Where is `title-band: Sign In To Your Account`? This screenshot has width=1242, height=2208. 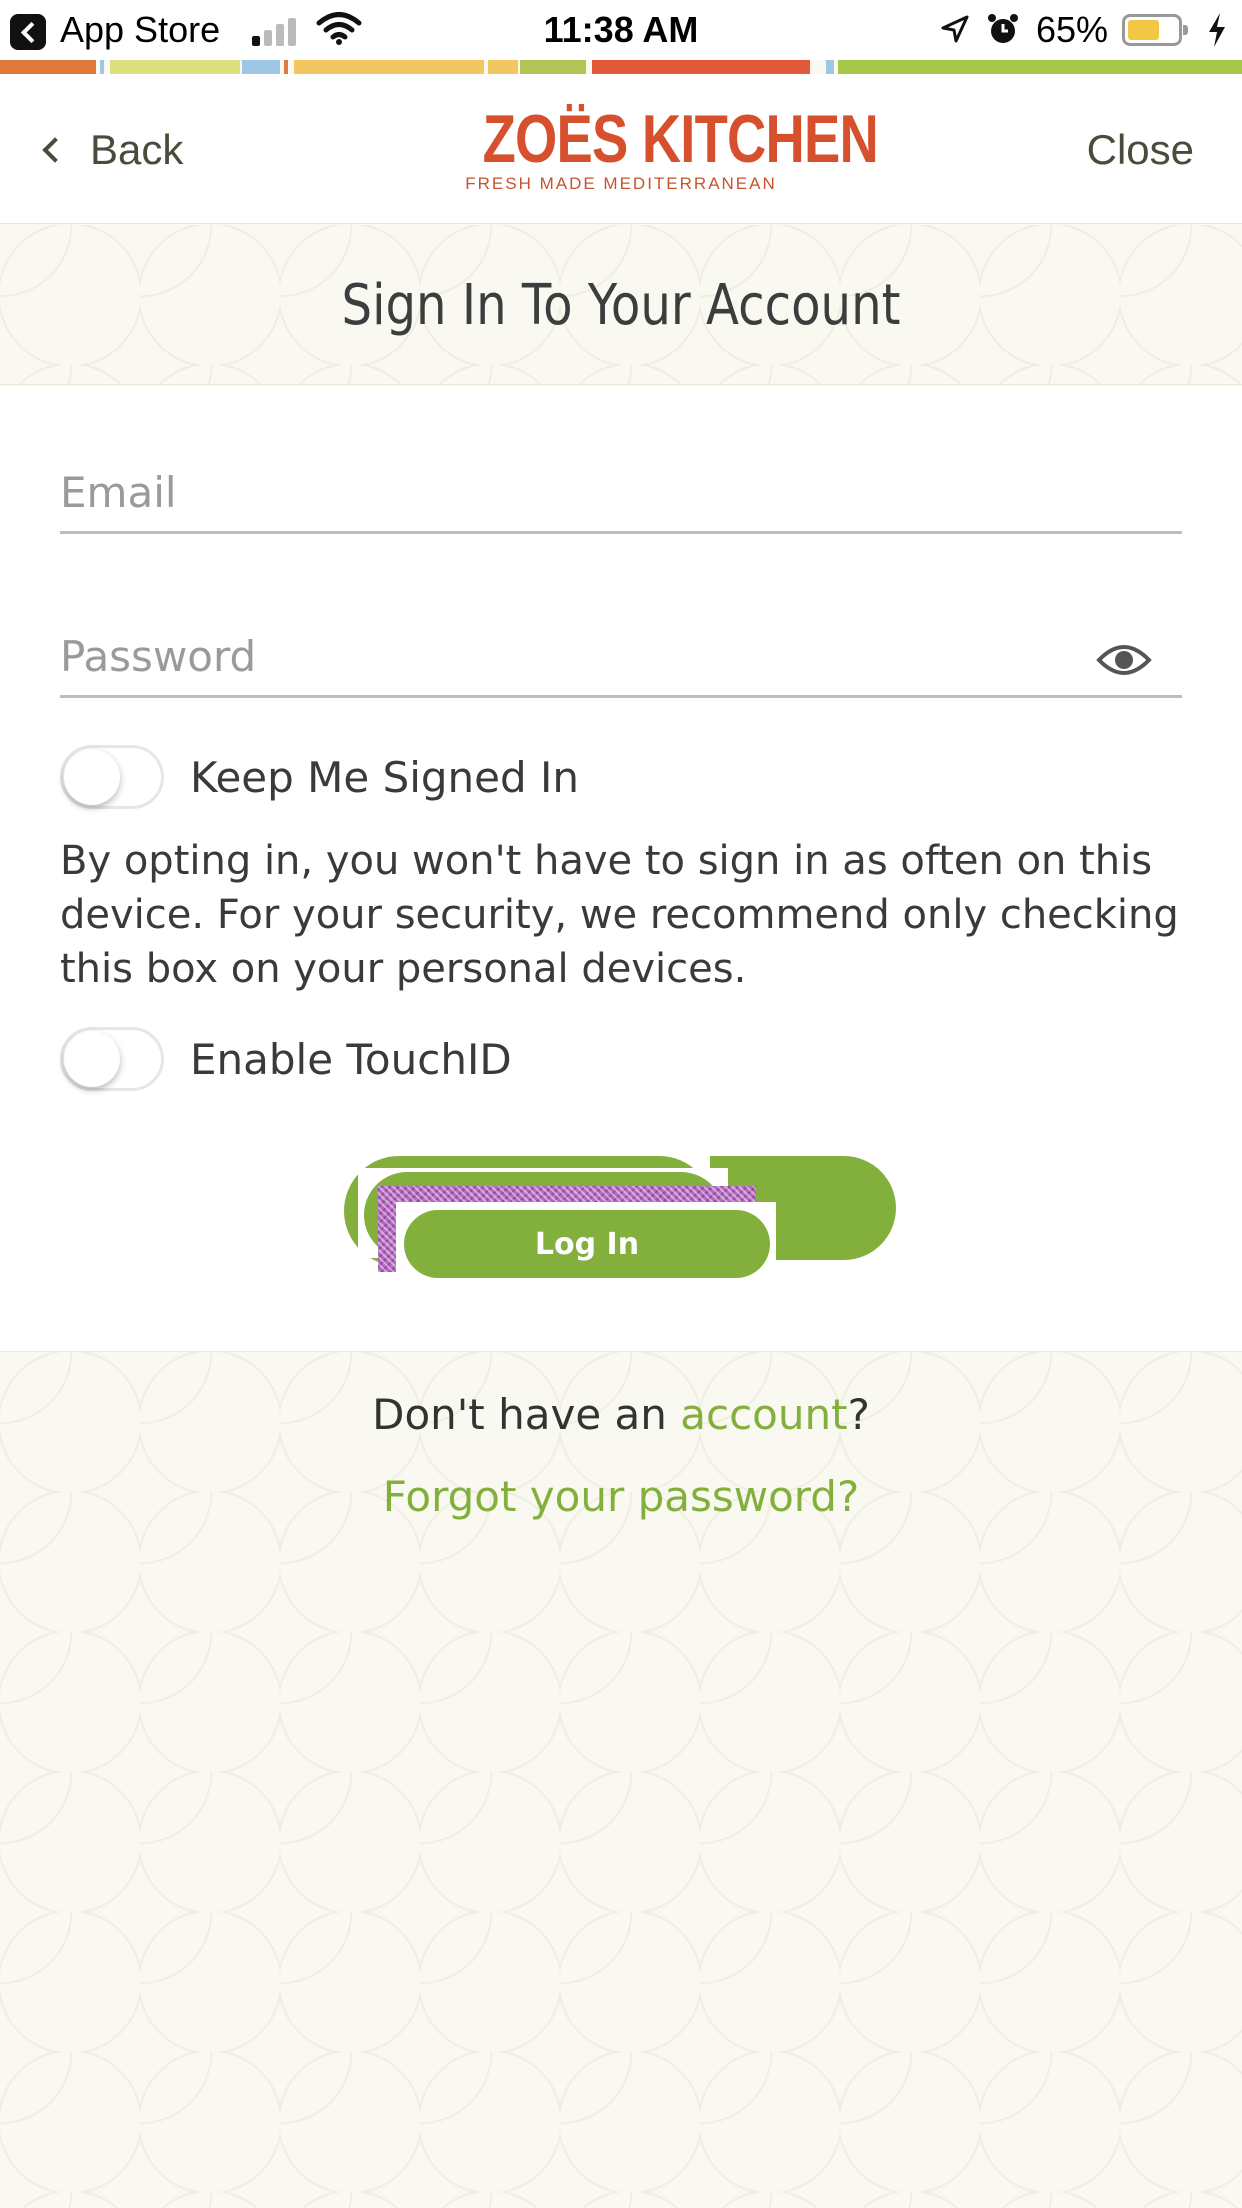 title-band: Sign In To Your Account is located at coordinates (621, 305).